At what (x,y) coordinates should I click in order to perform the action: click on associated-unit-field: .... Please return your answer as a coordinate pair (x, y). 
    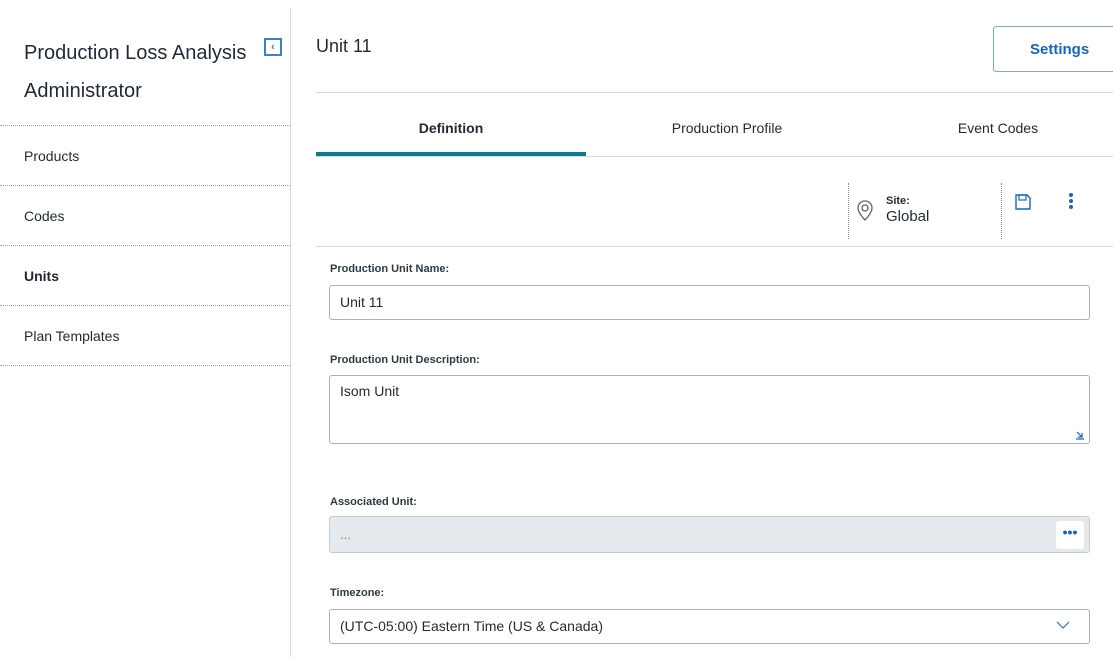
    Looking at the image, I should click on (709, 534).